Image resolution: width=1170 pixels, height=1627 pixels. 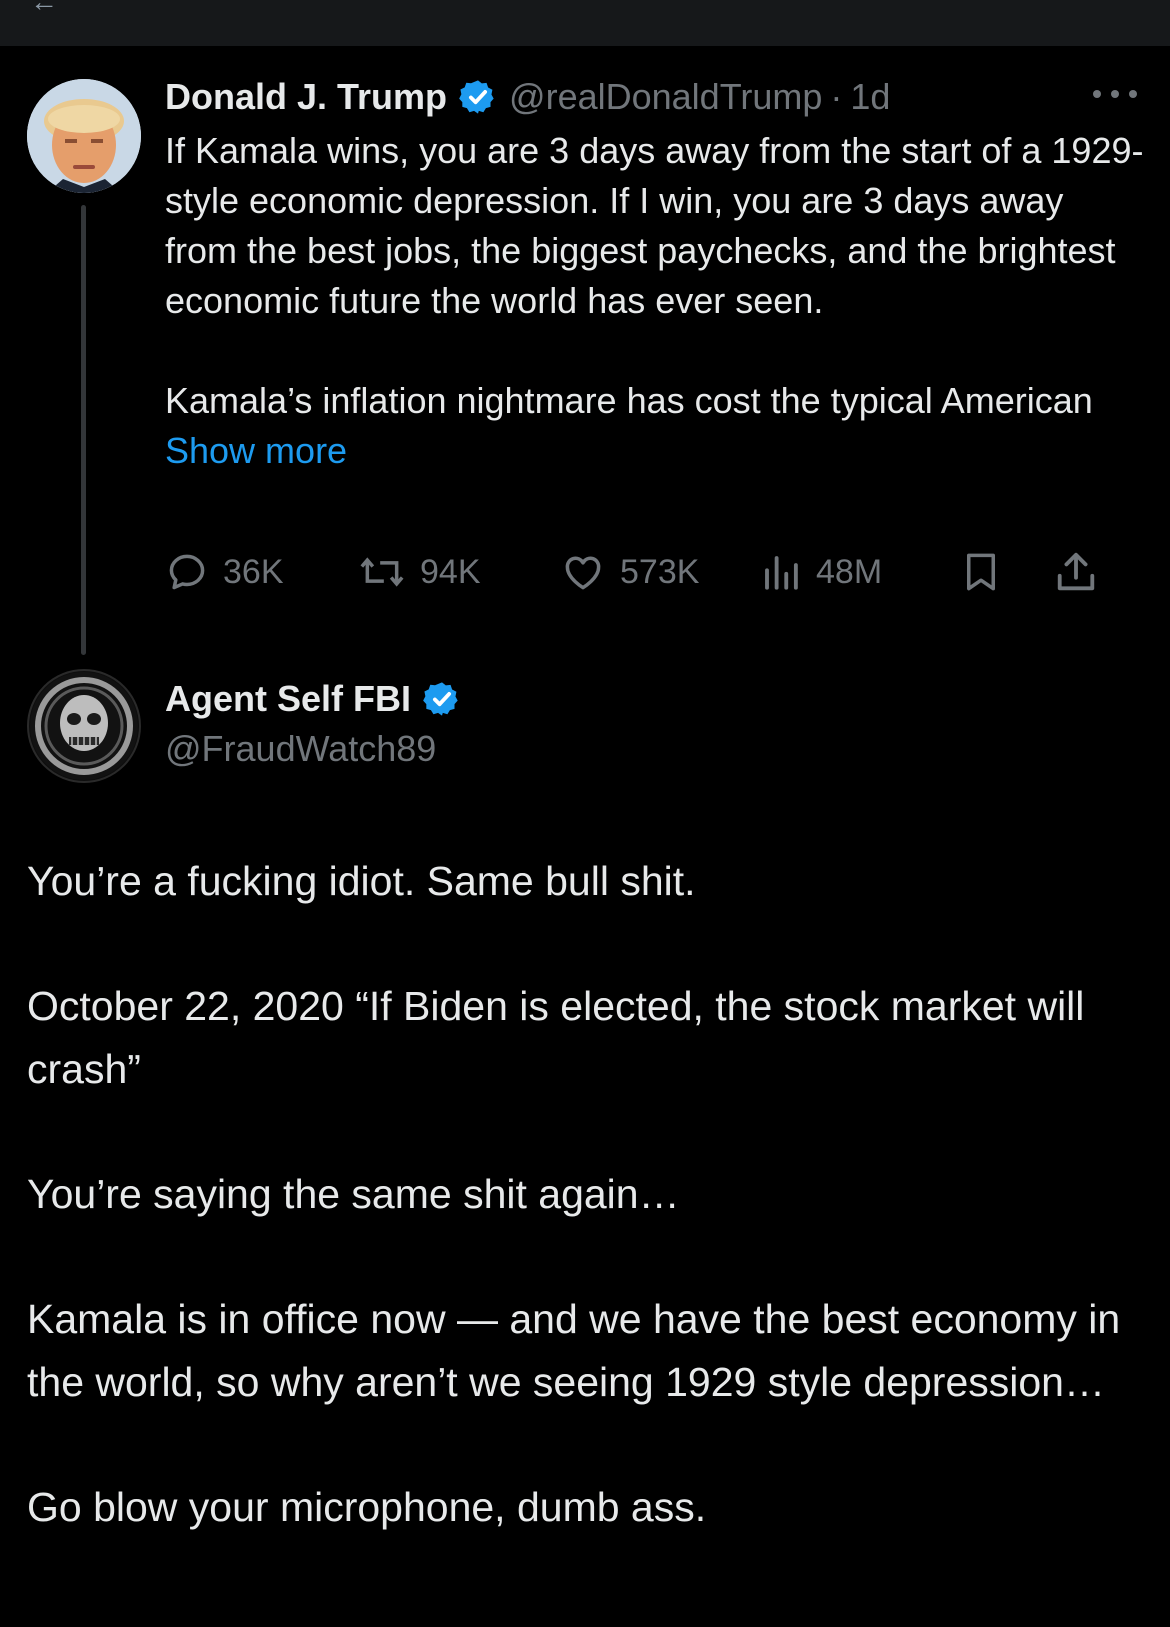 What do you see at coordinates (83, 430) in the screenshot?
I see `thread-connector` at bounding box center [83, 430].